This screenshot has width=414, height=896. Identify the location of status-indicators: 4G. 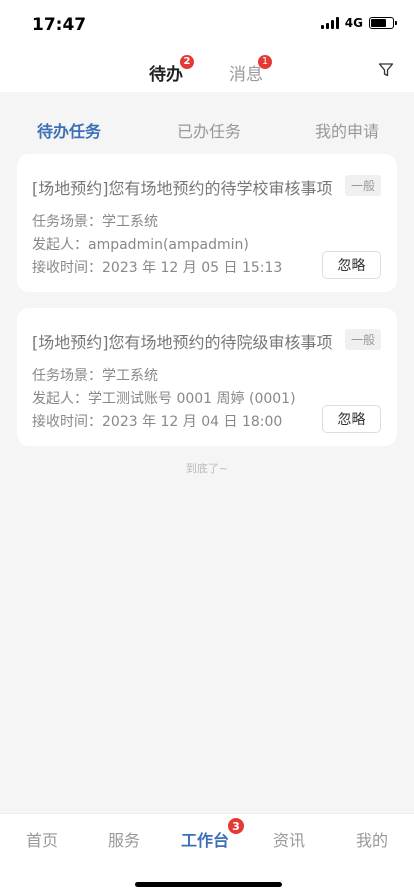
(358, 23).